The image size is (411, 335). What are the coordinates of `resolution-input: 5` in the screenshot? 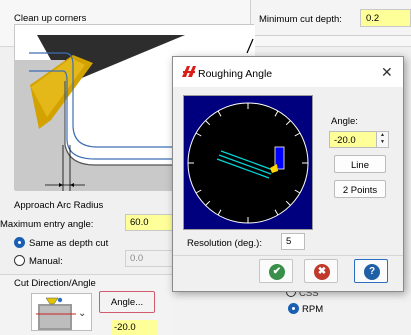 It's located at (293, 241).